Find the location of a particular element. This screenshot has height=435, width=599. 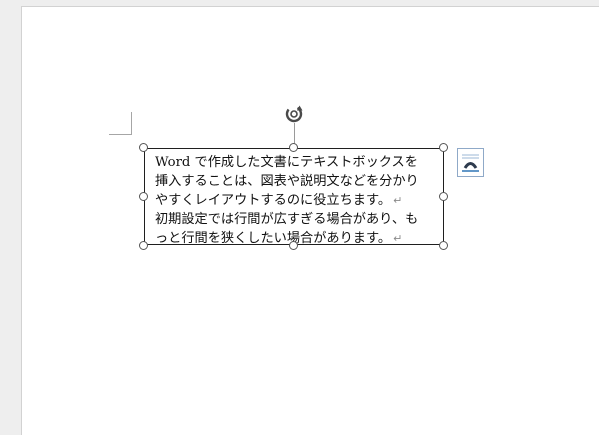

layout-options-button is located at coordinates (470, 162).